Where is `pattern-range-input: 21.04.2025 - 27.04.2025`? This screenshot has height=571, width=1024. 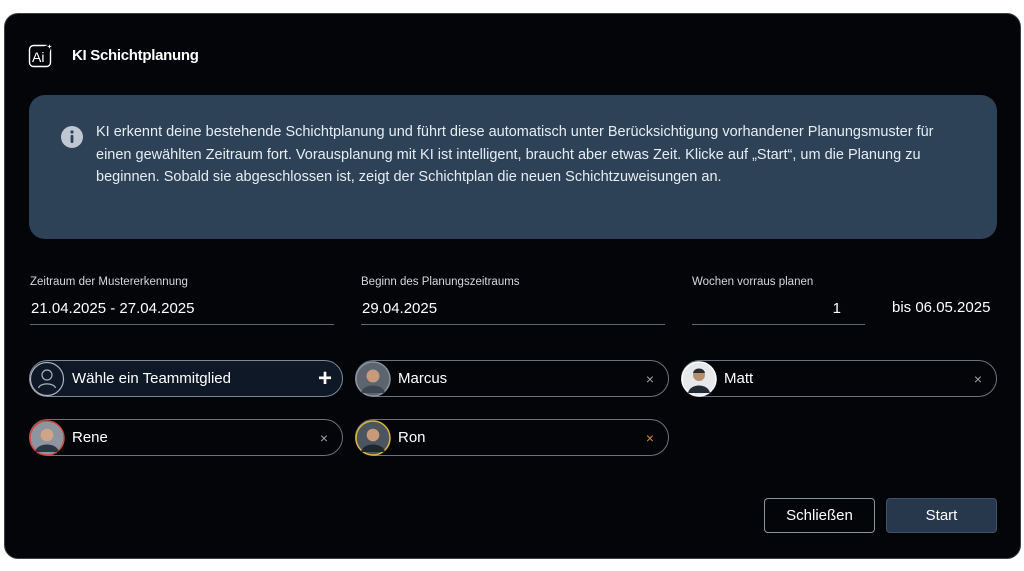
pattern-range-input: 21.04.2025 - 27.04.2025 is located at coordinates (182, 311).